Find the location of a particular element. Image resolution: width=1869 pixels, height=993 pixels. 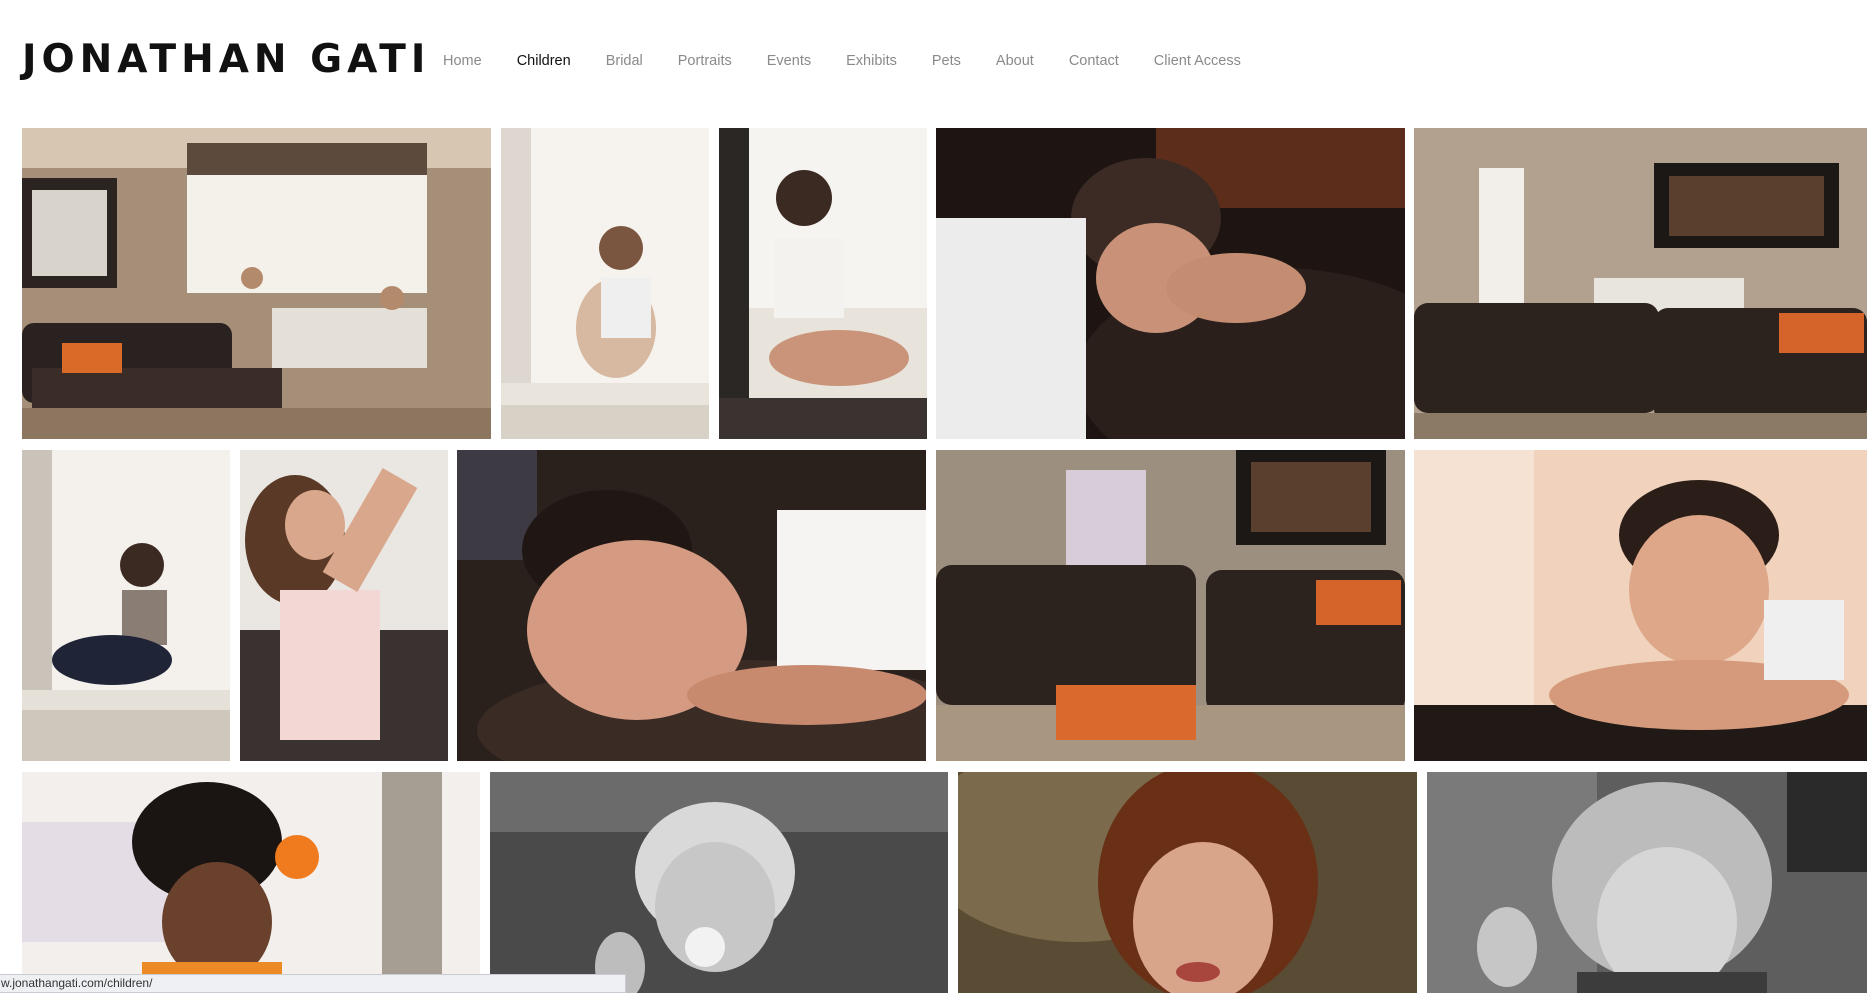

nav-item-children: Children is located at coordinates (544, 61).